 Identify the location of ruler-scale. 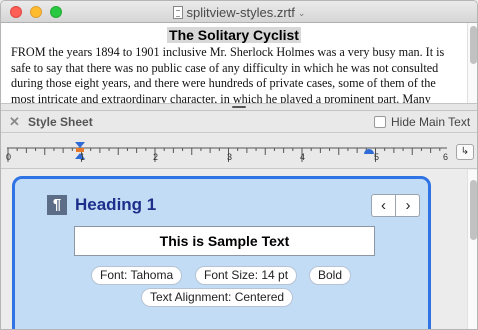
(227, 152).